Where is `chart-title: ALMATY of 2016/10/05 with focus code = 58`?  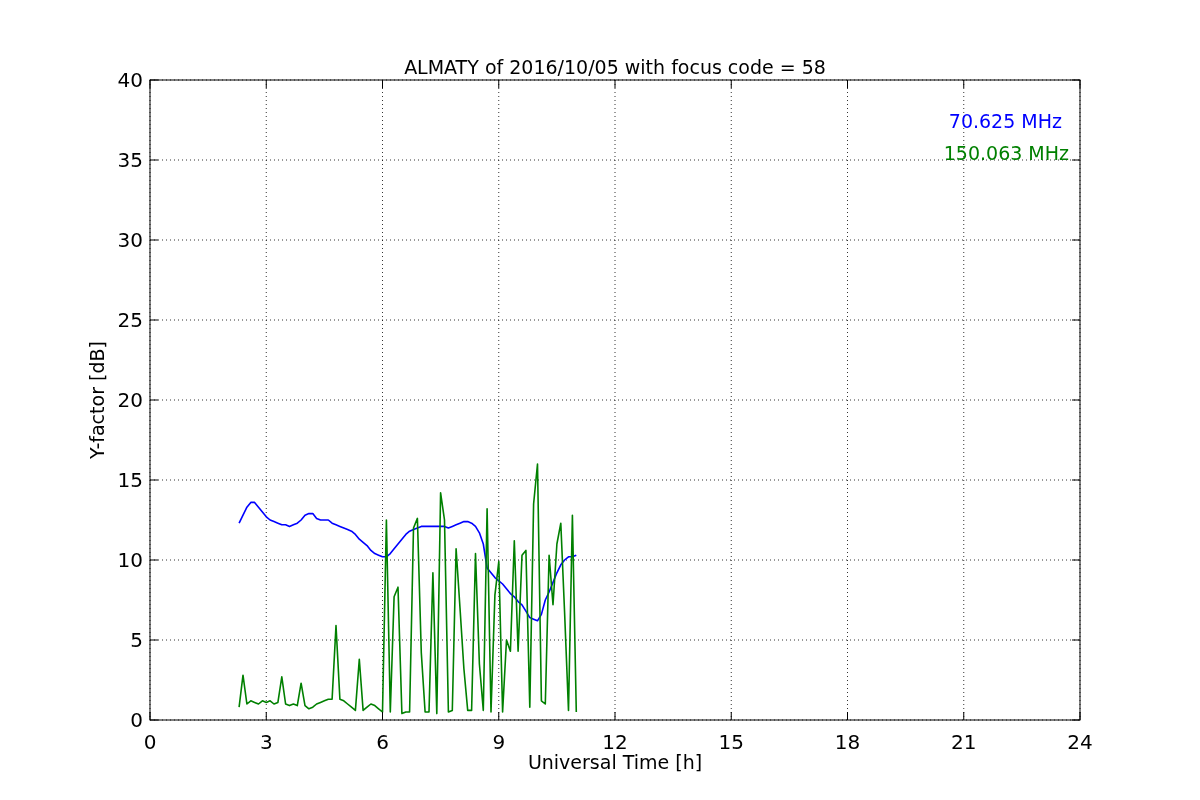 chart-title: ALMATY of 2016/10/05 with focus code = 58 is located at coordinates (615, 67).